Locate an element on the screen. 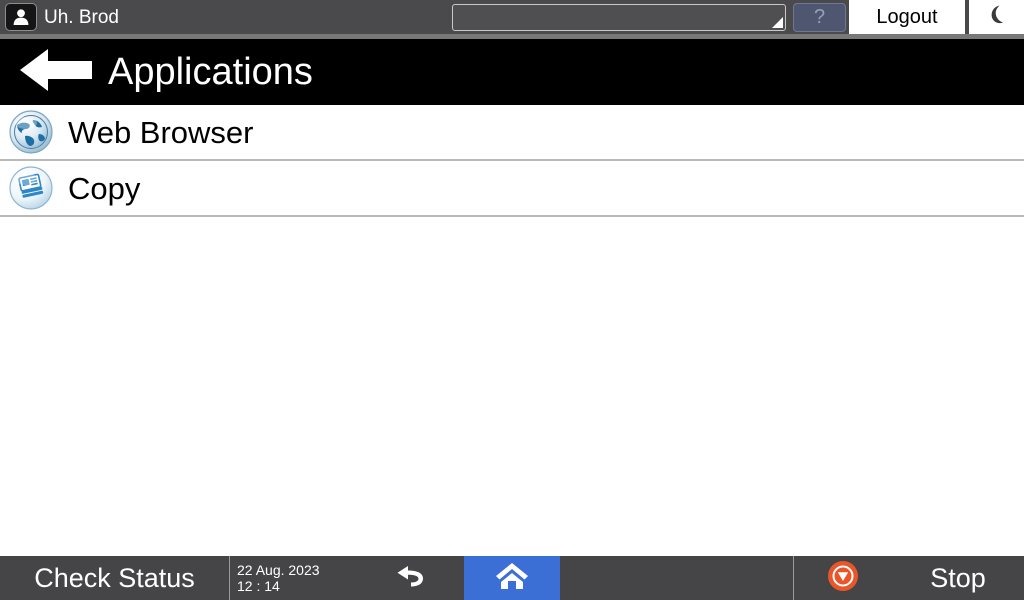  time-label: 12 : 14 is located at coordinates (258, 586).